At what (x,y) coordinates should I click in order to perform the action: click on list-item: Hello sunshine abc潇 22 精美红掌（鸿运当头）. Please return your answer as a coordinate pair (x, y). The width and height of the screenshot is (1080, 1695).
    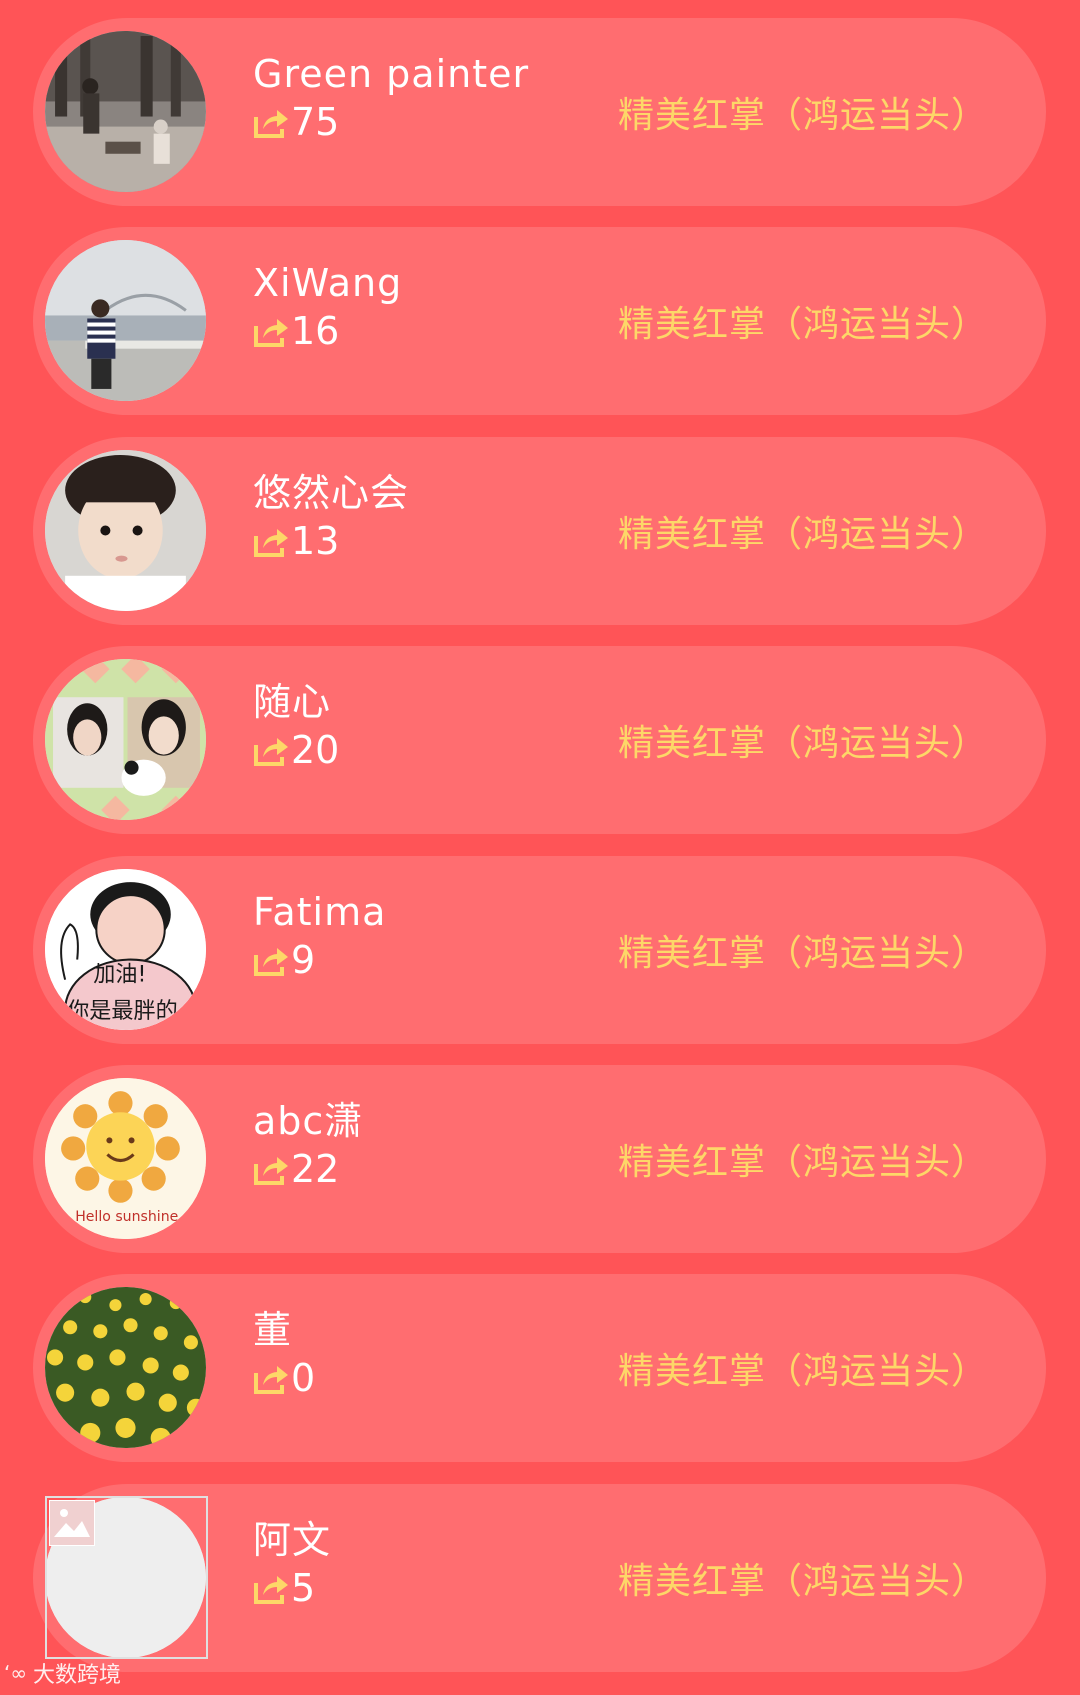
    Looking at the image, I should click on (539, 1159).